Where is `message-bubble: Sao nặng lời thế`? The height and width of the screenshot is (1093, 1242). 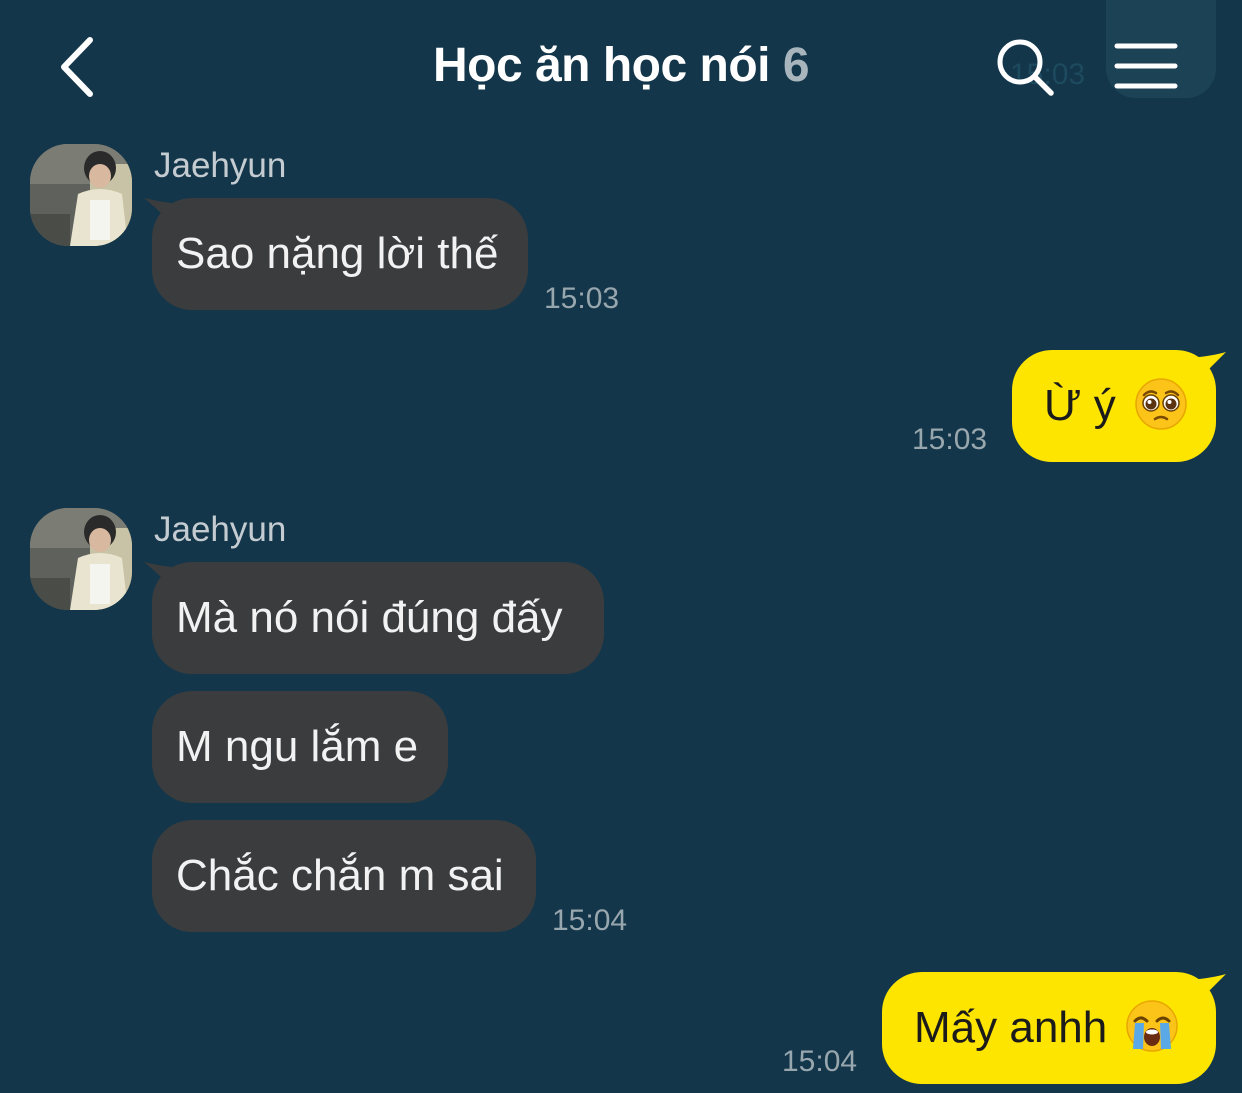
message-bubble: Sao nặng lời thế is located at coordinates (340, 254).